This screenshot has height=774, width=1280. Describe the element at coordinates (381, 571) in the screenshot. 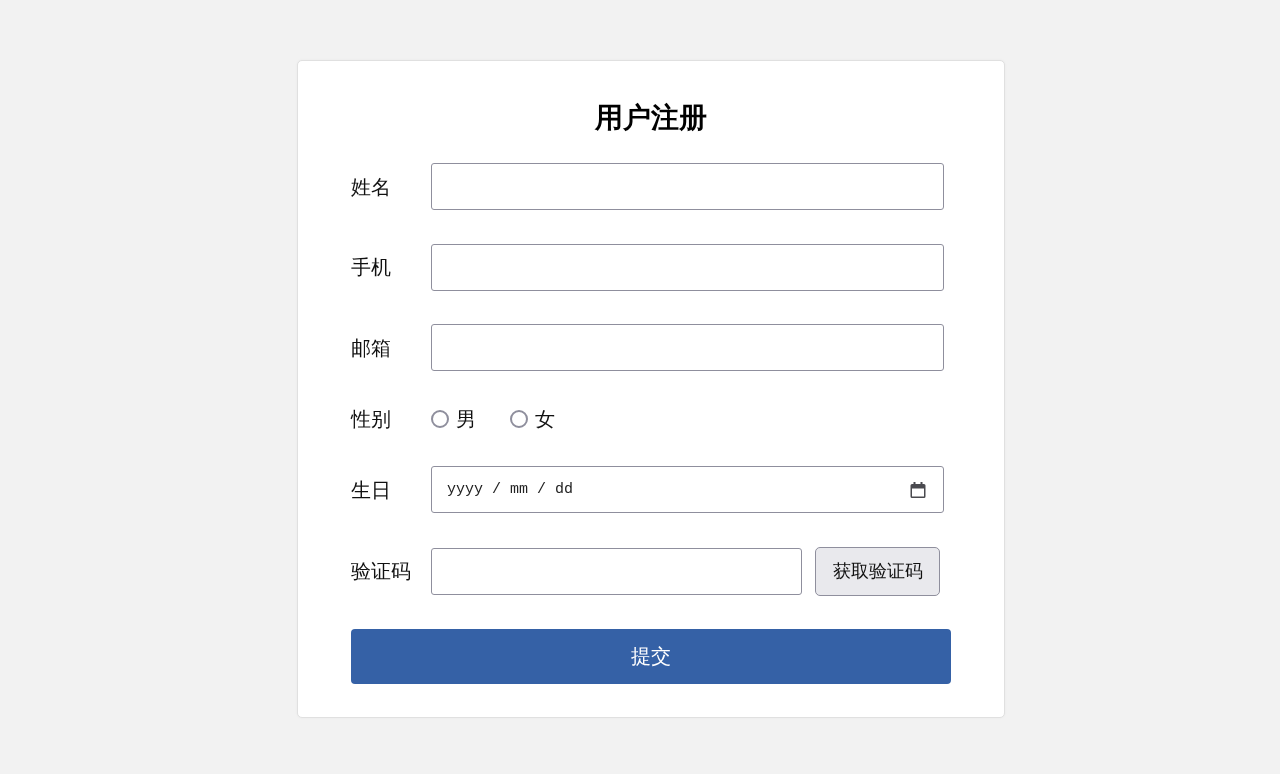

I see `field-label: 验证码` at that location.